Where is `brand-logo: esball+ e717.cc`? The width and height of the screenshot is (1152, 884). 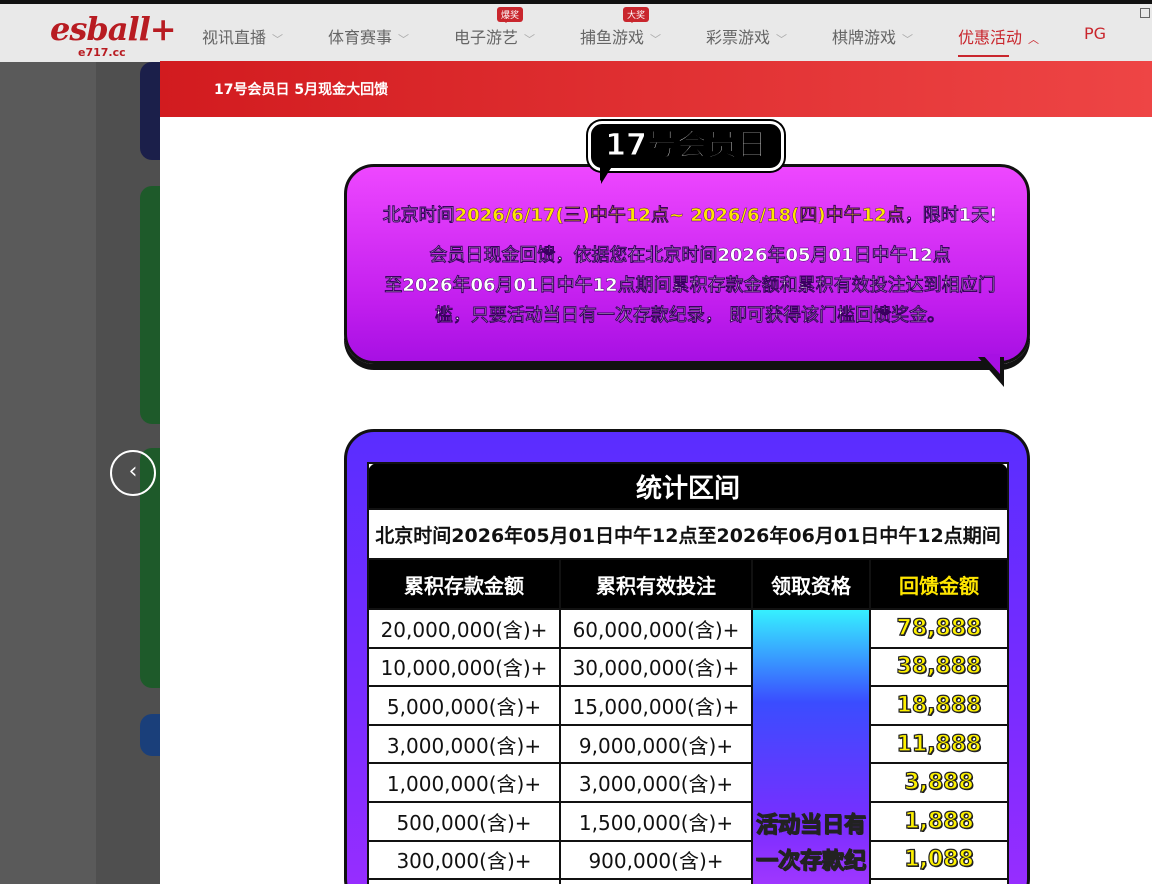 brand-logo: esball+ e717.cc is located at coordinates (113, 35).